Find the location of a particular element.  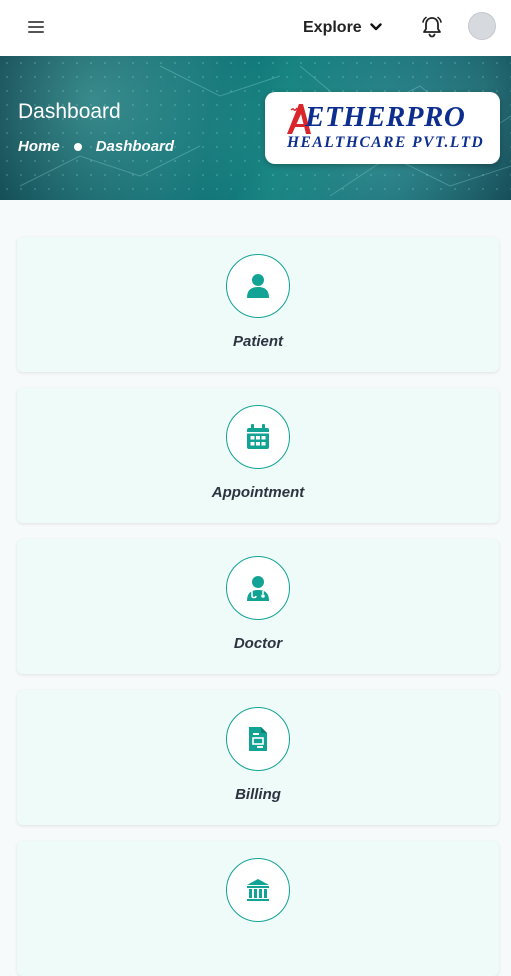

module-label: Billing is located at coordinates (258, 794).